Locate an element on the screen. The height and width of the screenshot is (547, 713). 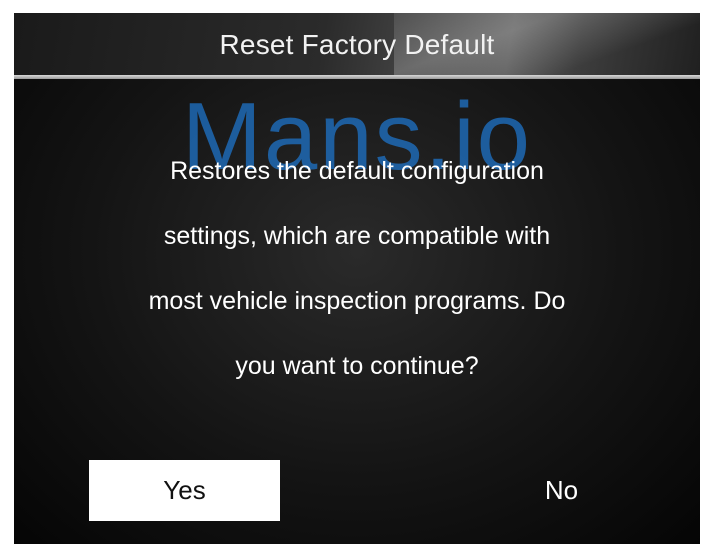
yes-button: Yes is located at coordinates (184, 490).